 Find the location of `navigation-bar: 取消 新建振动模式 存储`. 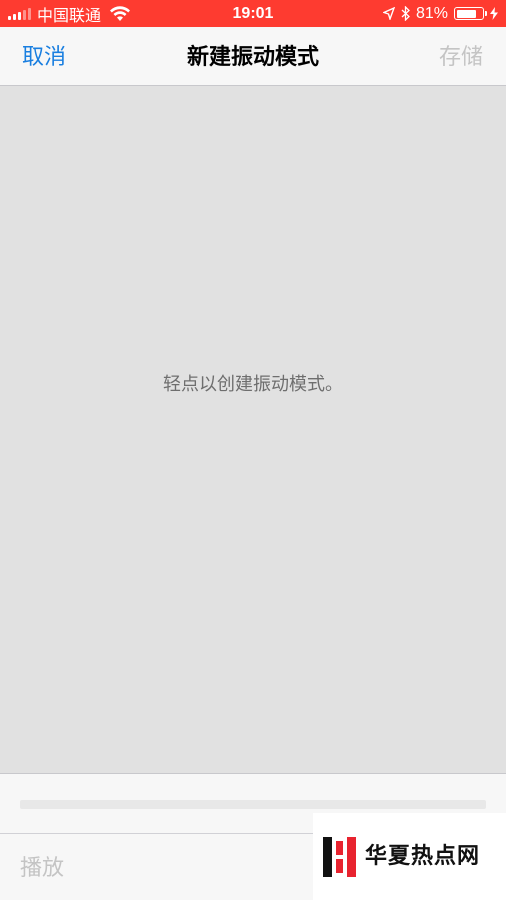

navigation-bar: 取消 新建振动模式 存储 is located at coordinates (253, 56).